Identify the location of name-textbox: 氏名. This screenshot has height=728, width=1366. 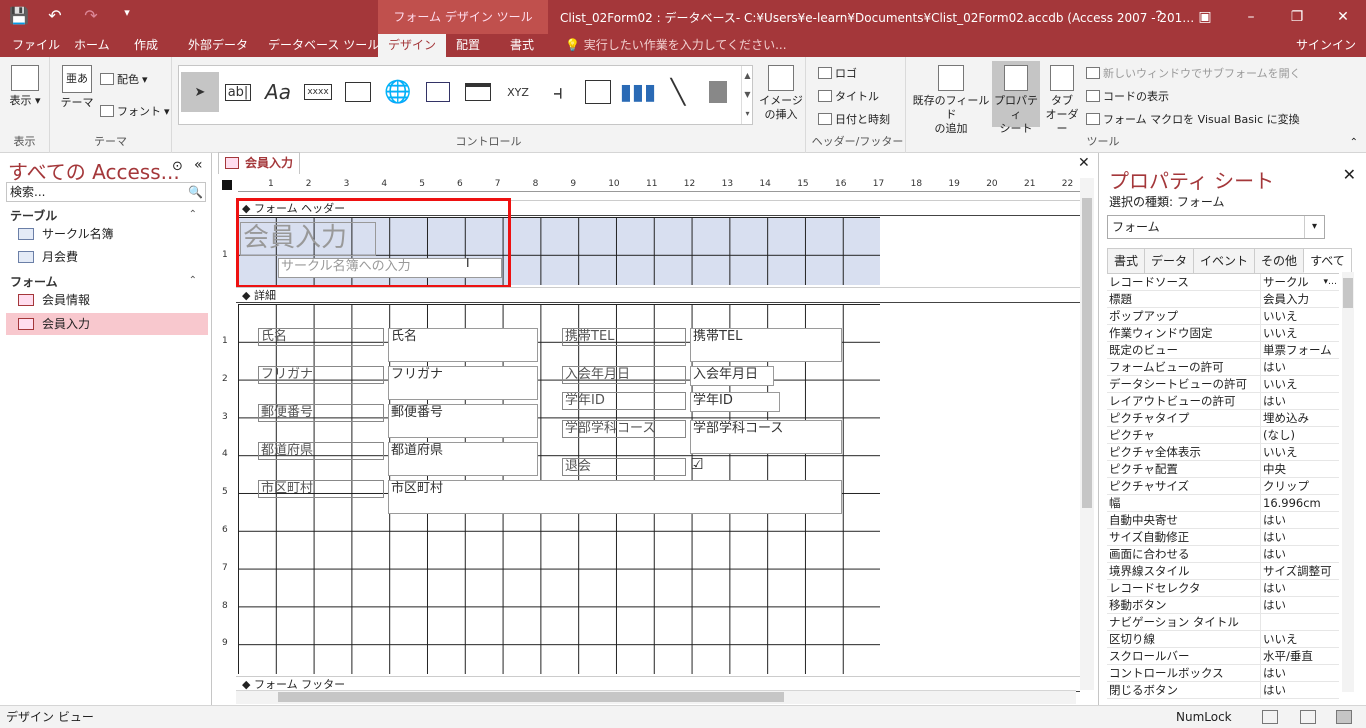
(463, 345).